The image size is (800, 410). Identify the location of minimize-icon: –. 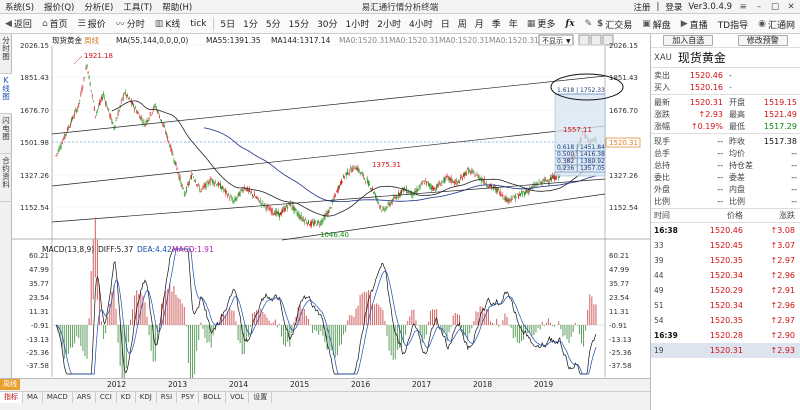
(759, 7).